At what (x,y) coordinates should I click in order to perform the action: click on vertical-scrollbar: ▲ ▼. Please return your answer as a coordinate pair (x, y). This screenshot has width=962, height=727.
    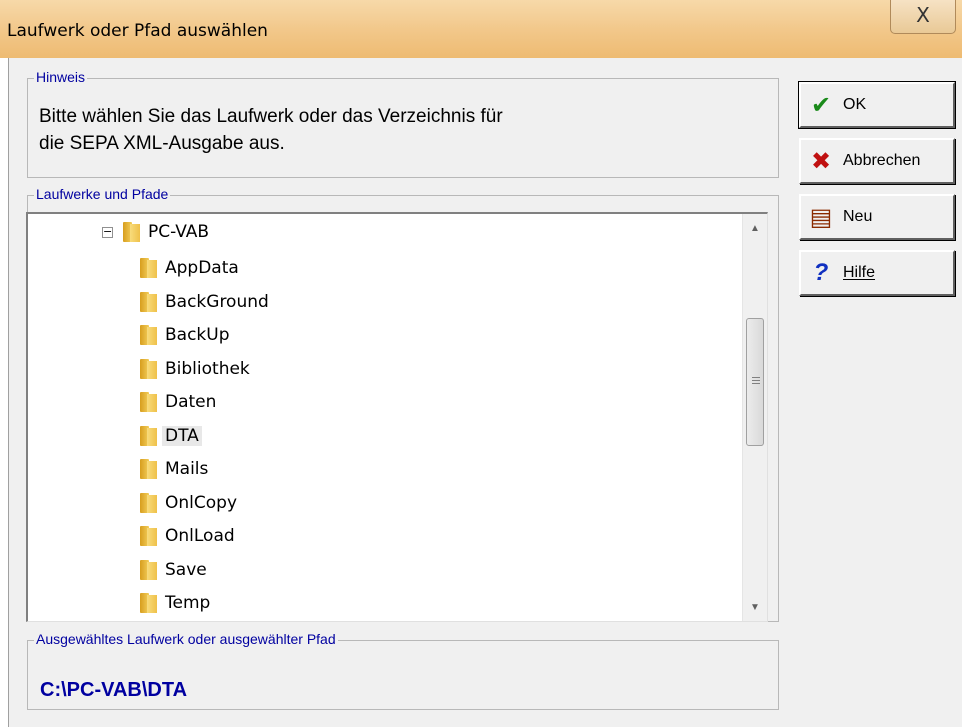
    Looking at the image, I should click on (754, 417).